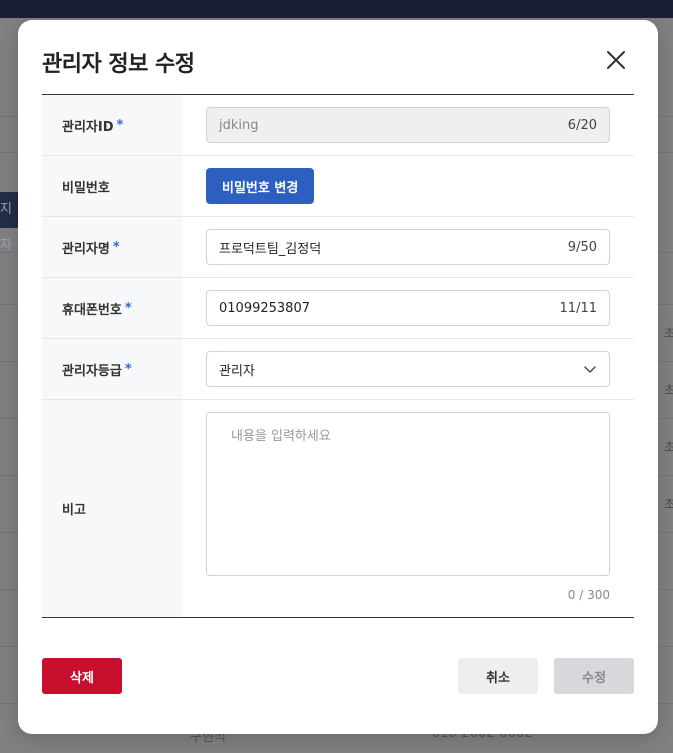 This screenshot has height=753, width=673. Describe the element at coordinates (582, 125) in the screenshot. I see `admin-id-char-count: 6/20` at that location.